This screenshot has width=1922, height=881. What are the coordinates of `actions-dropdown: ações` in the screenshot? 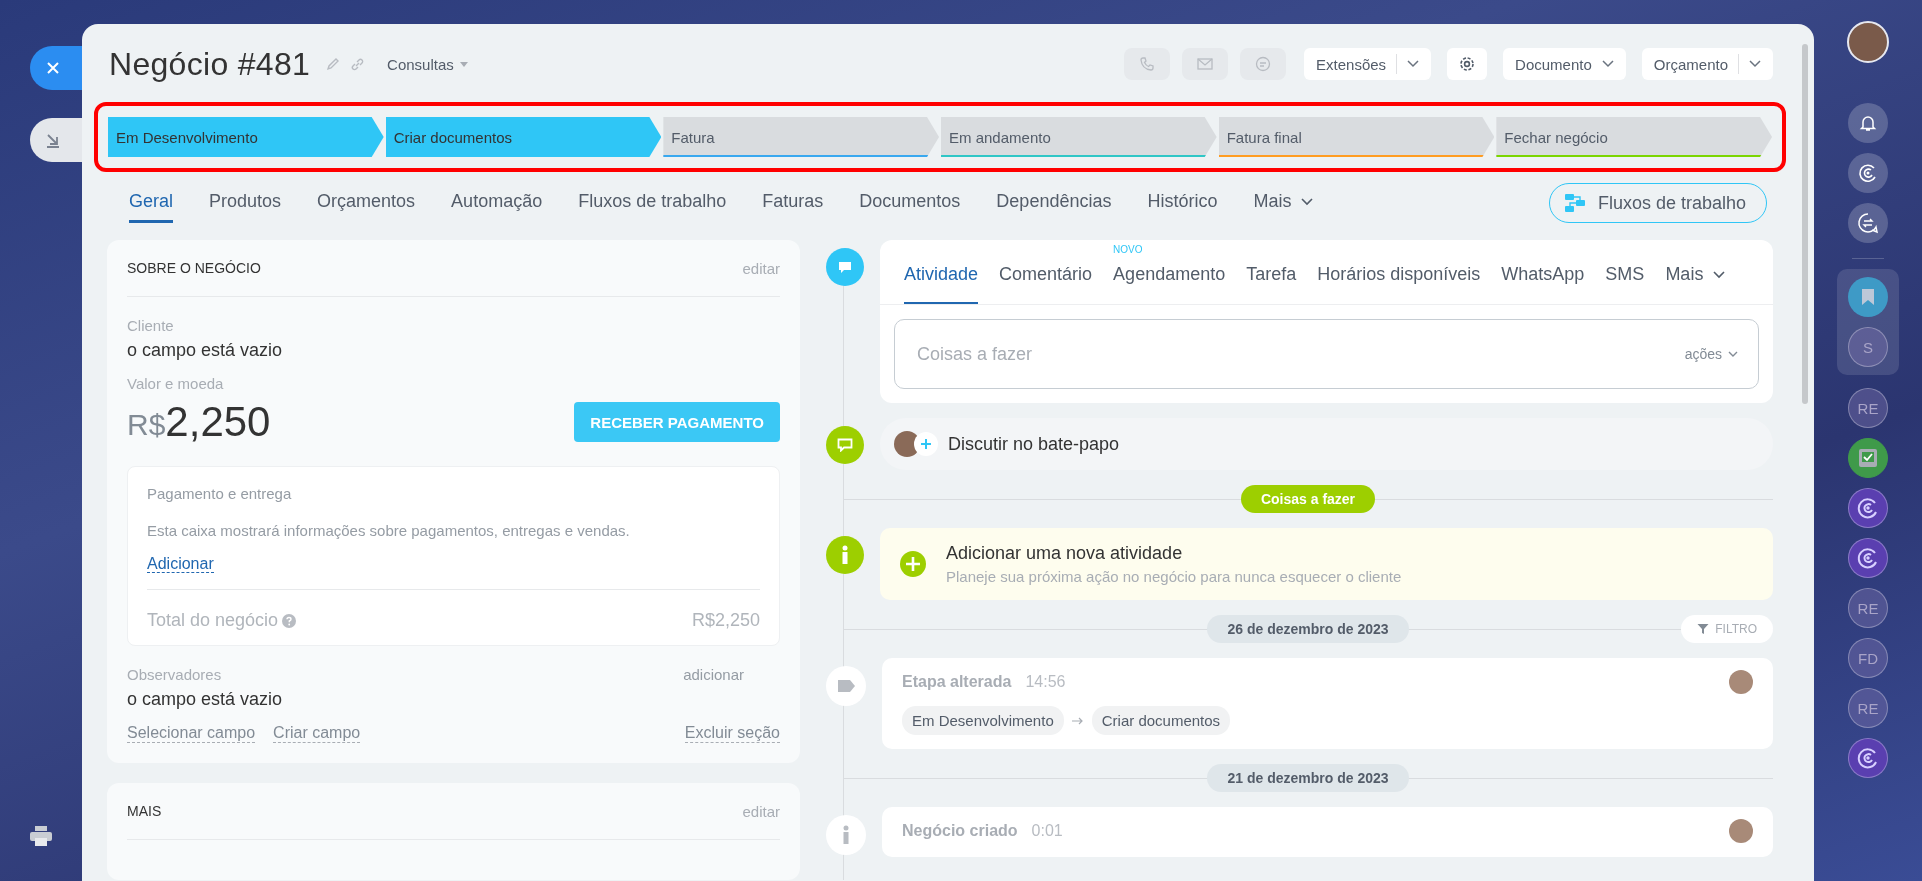 It's located at (1711, 354).